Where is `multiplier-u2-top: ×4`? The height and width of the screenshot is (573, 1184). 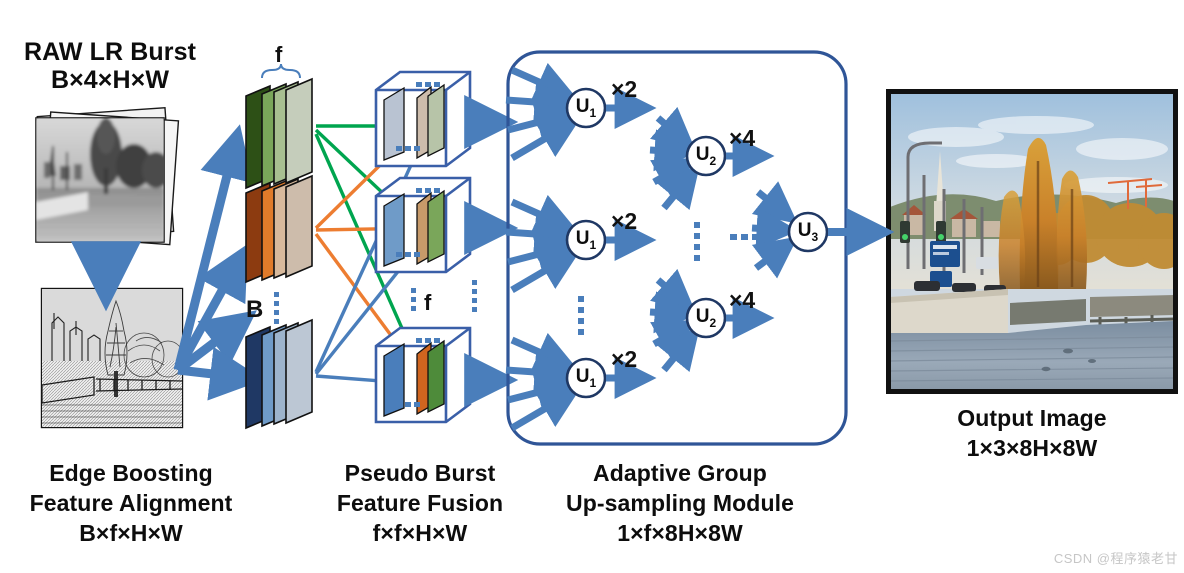 multiplier-u2-top: ×4 is located at coordinates (742, 138).